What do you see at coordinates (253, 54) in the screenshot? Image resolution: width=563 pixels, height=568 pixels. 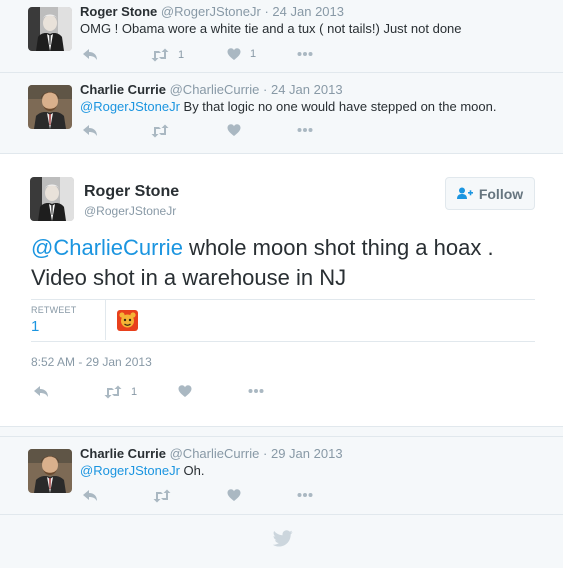 I see `like-count: 1` at bounding box center [253, 54].